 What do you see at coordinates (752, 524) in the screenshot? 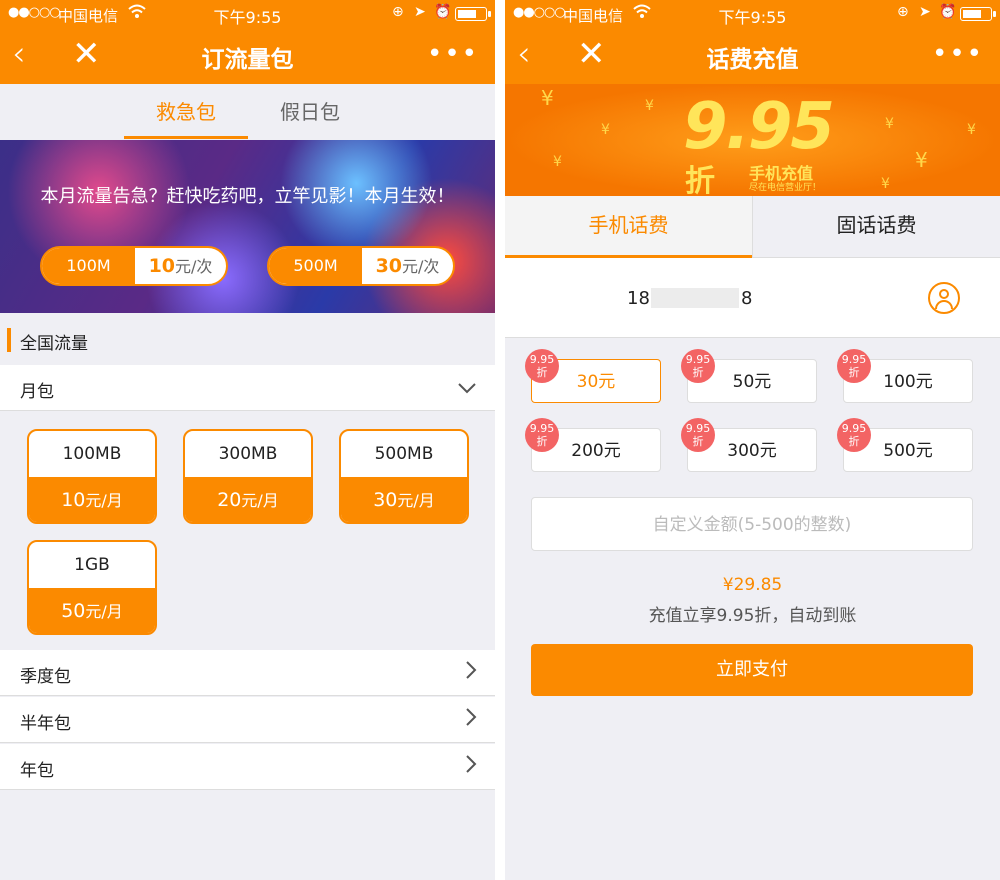
I see `custom-amount-input: 自定义金额(5-500的整数)` at bounding box center [752, 524].